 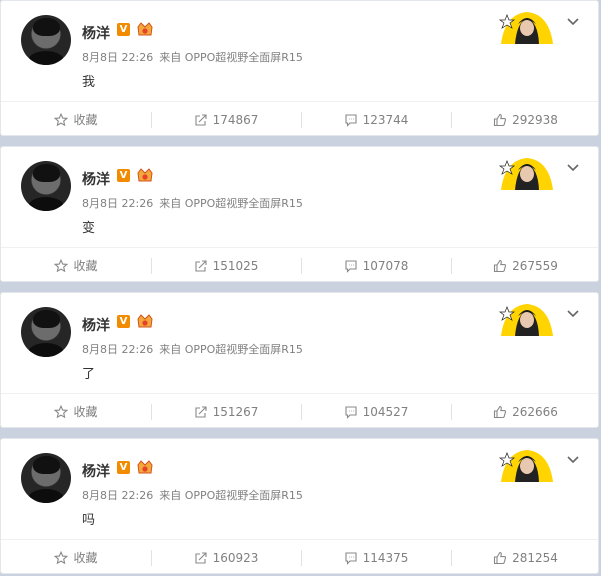 I want to click on repost-count: 151025, so click(x=235, y=265).